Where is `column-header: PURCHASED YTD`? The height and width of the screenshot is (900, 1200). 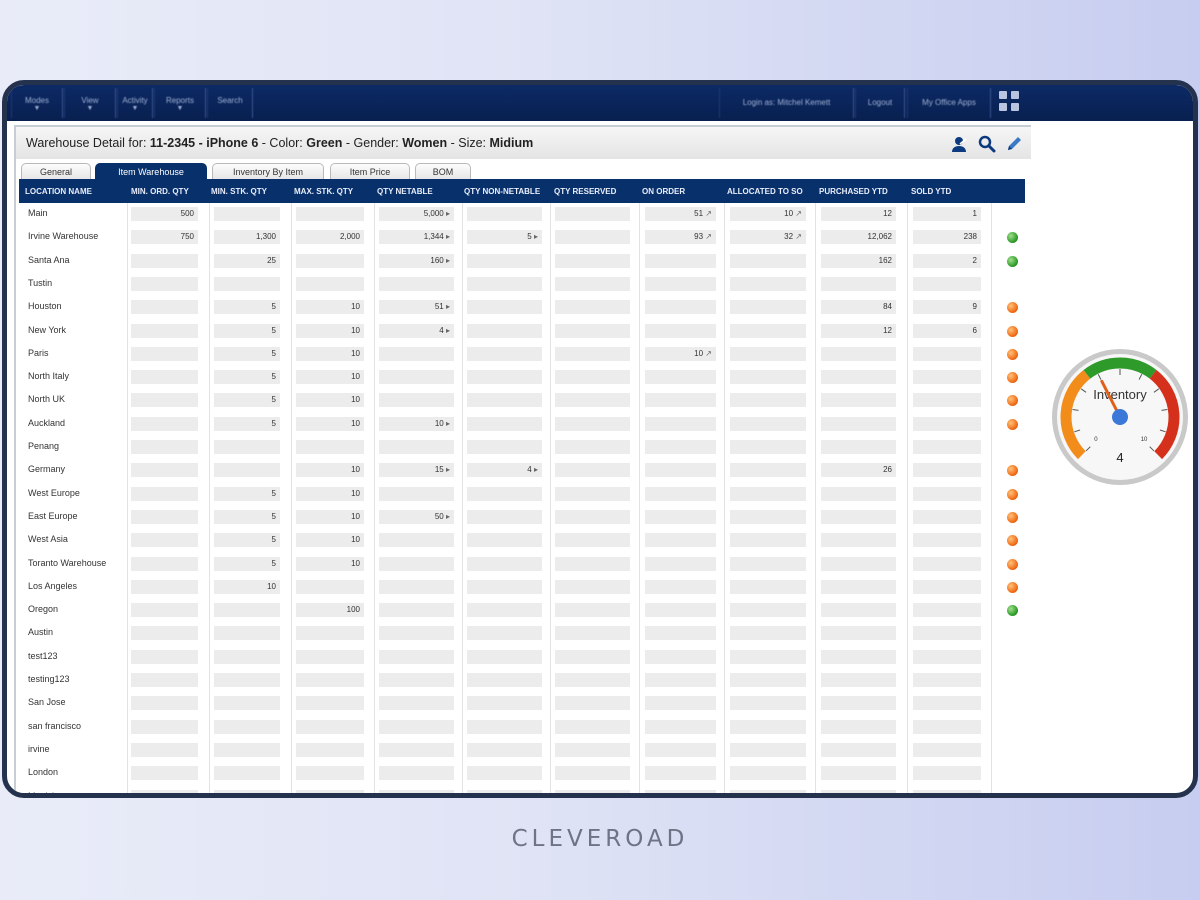 column-header: PURCHASED YTD is located at coordinates (863, 191).